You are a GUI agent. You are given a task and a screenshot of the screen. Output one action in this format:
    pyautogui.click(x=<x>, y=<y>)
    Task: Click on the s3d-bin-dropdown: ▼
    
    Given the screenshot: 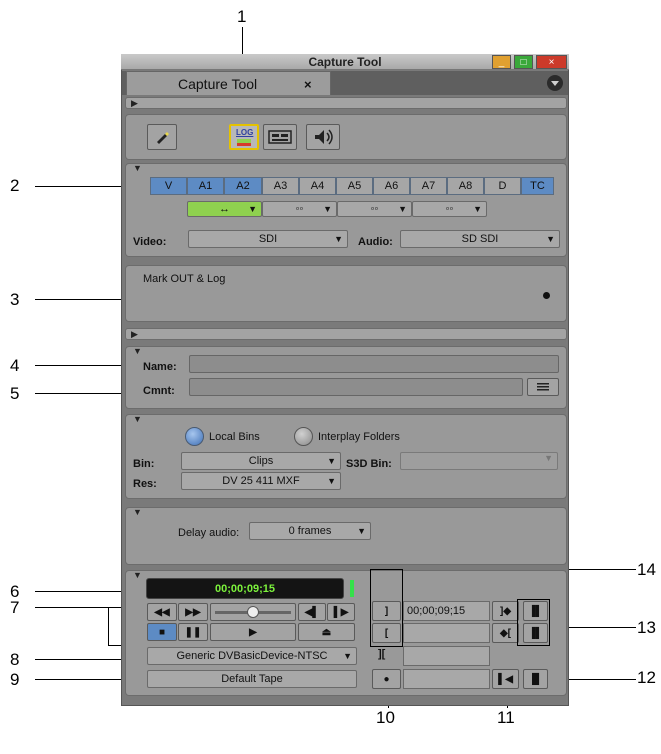 What is the action you would take?
    pyautogui.click(x=479, y=461)
    